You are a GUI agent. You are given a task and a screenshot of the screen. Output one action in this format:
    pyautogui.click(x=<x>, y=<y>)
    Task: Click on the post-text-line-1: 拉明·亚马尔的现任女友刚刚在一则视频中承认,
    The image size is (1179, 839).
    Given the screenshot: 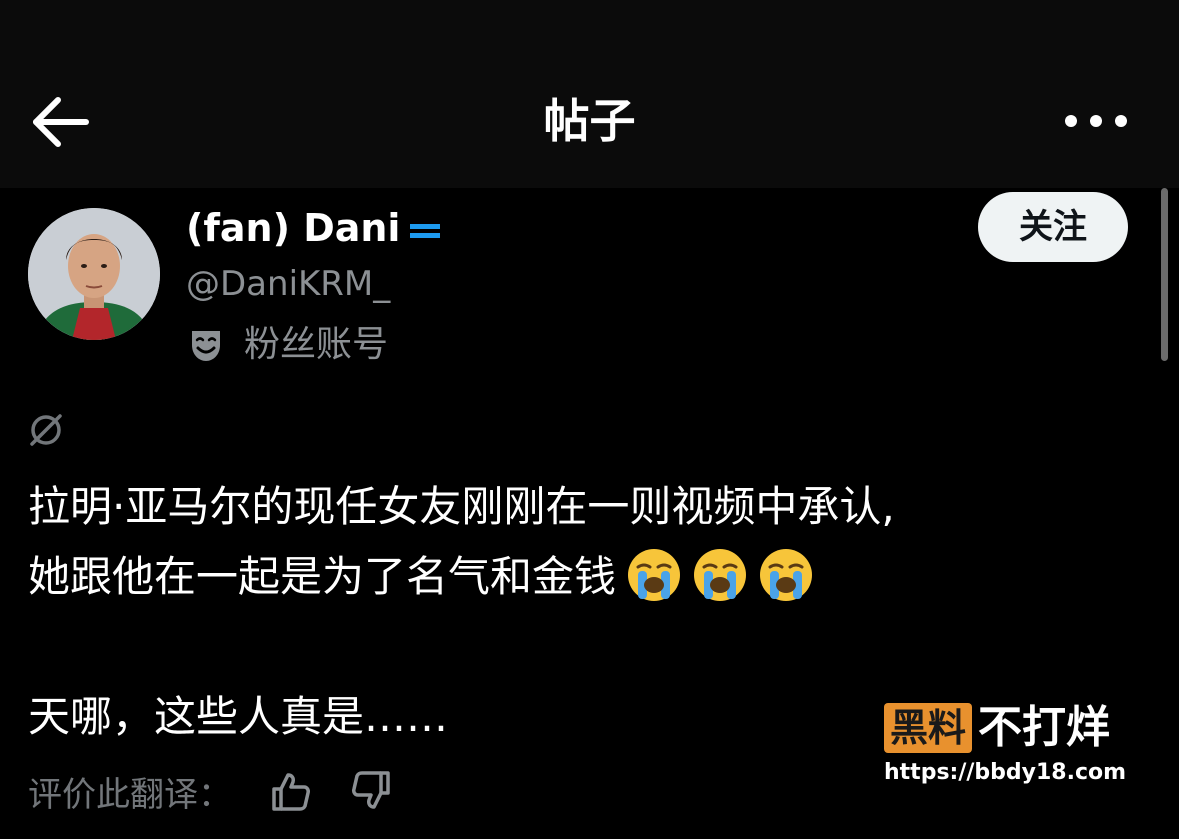 What is the action you would take?
    pyautogui.click(x=461, y=506)
    